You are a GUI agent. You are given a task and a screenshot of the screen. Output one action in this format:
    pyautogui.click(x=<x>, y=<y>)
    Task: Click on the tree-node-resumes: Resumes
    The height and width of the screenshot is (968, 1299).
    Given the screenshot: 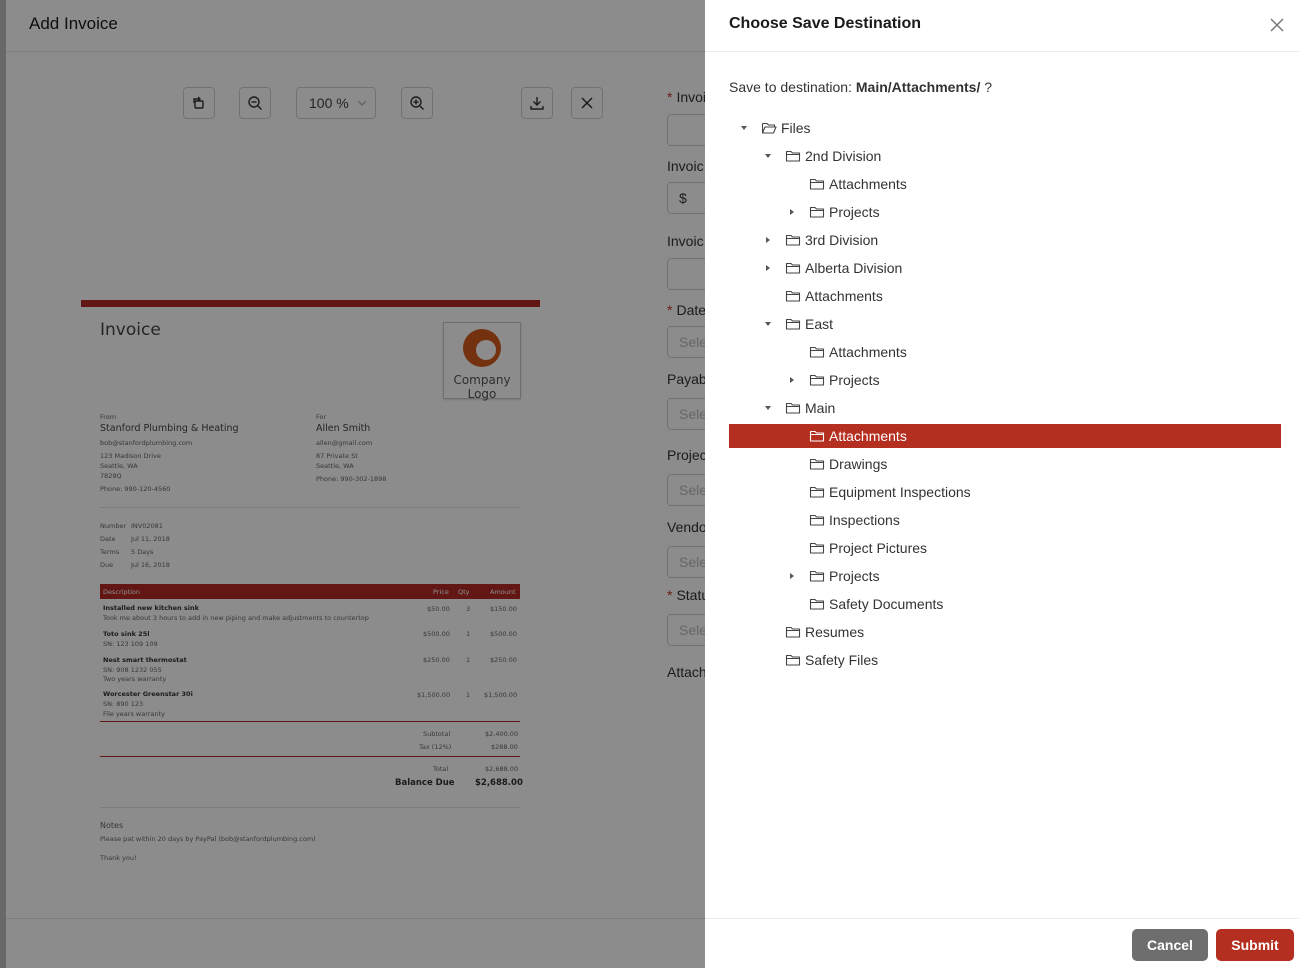 What is the action you would take?
    pyautogui.click(x=1005, y=632)
    